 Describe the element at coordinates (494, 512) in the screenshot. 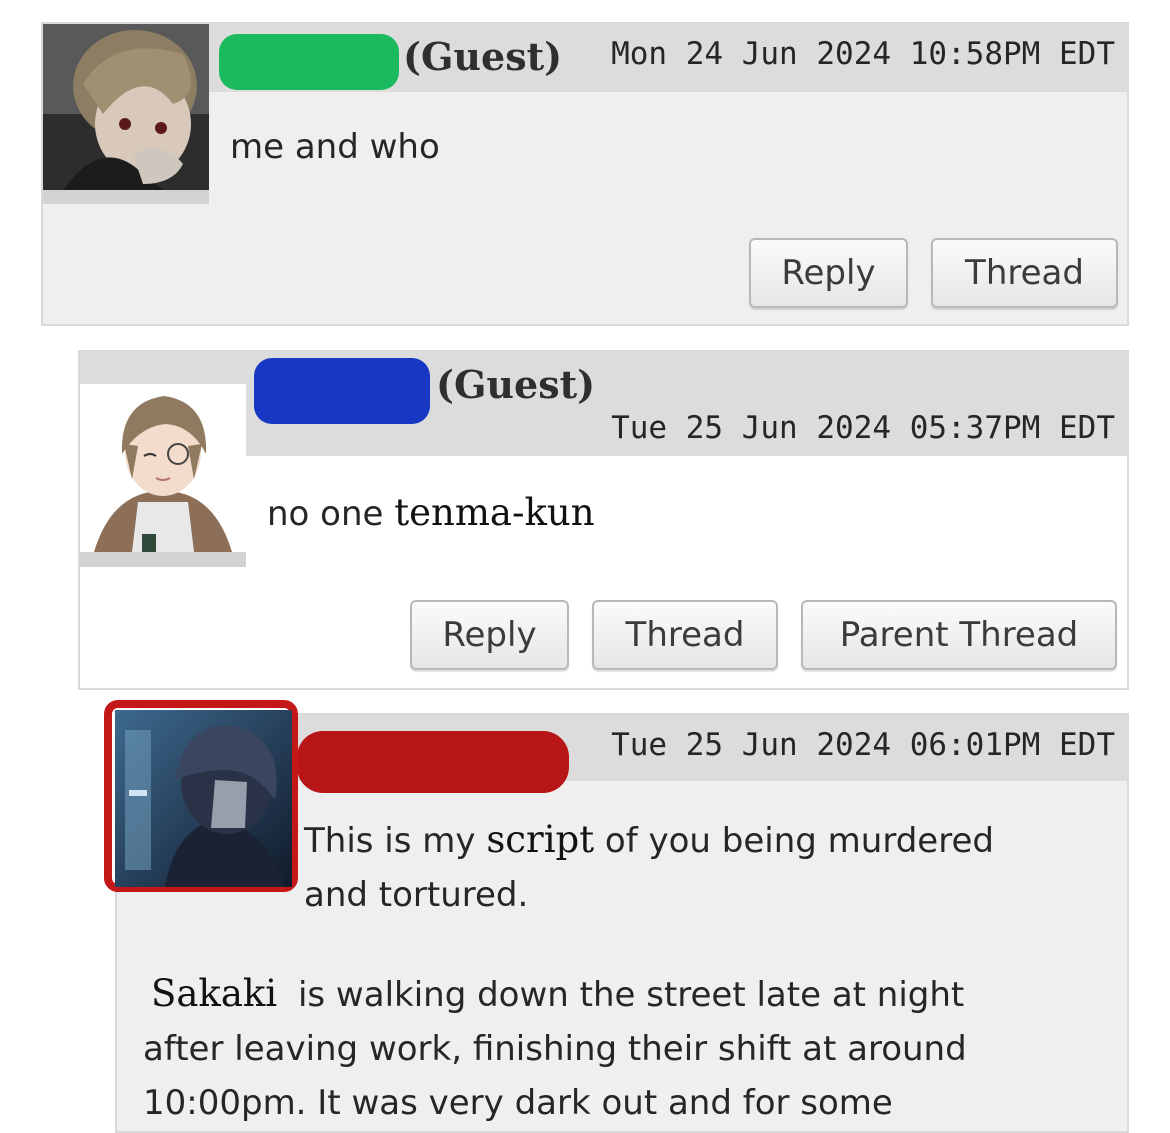

I see `mentioned-name: tenma-kun` at that location.